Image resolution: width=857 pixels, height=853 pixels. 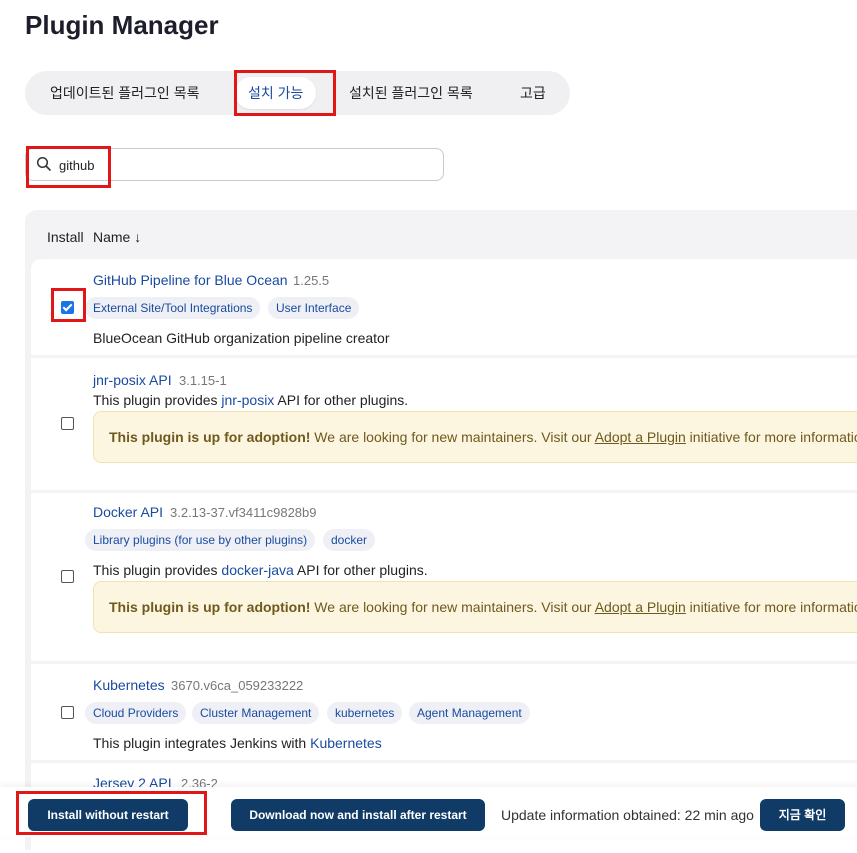 I want to click on plugin-version: 3.2.13-37.vf3411c9828b9, so click(x=243, y=512).